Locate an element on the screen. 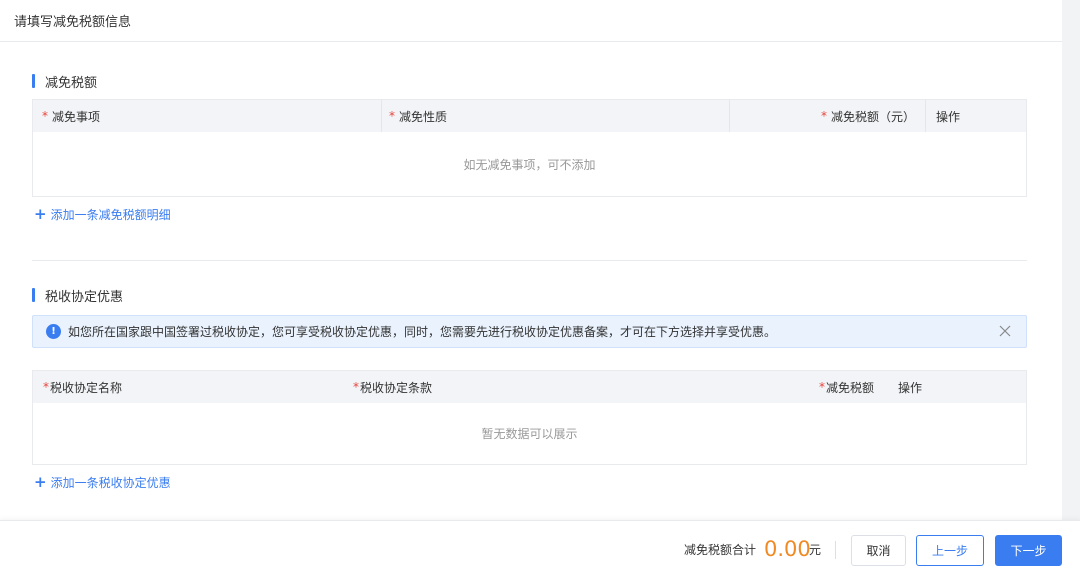 The image size is (1080, 584). cancel-button: 取消 is located at coordinates (878, 550).